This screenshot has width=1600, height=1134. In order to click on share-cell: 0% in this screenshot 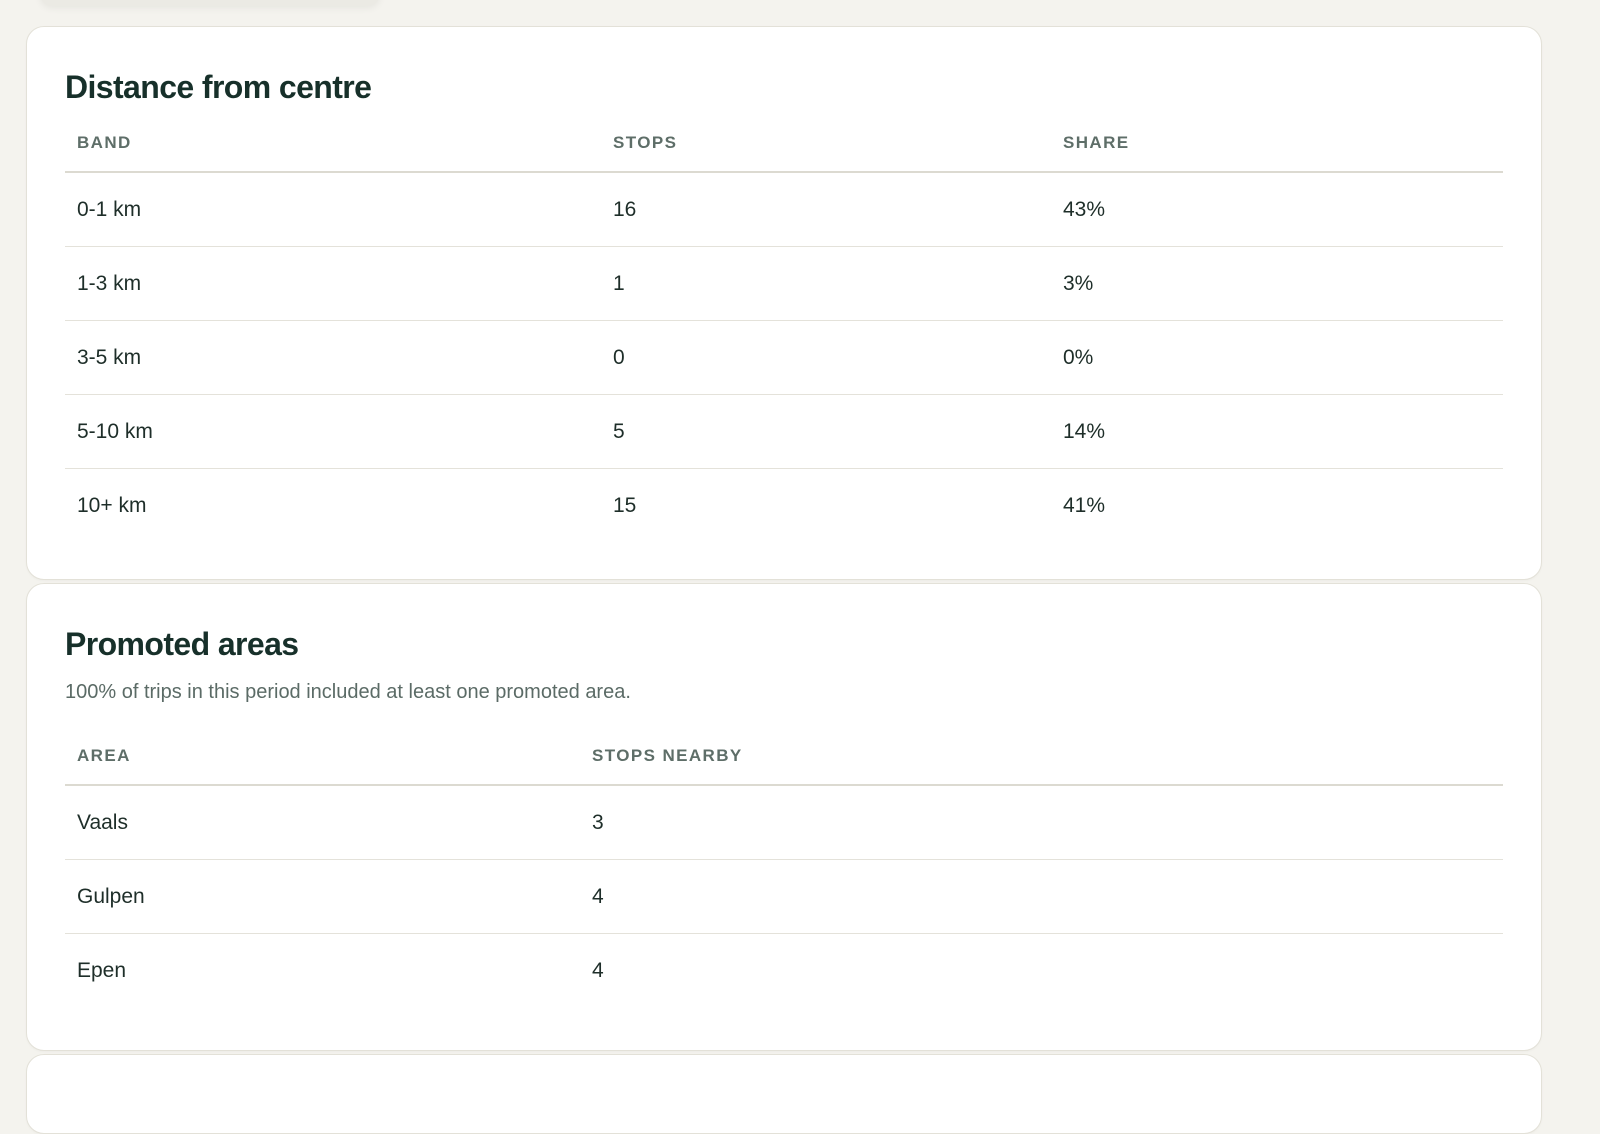, I will do `click(1277, 357)`.